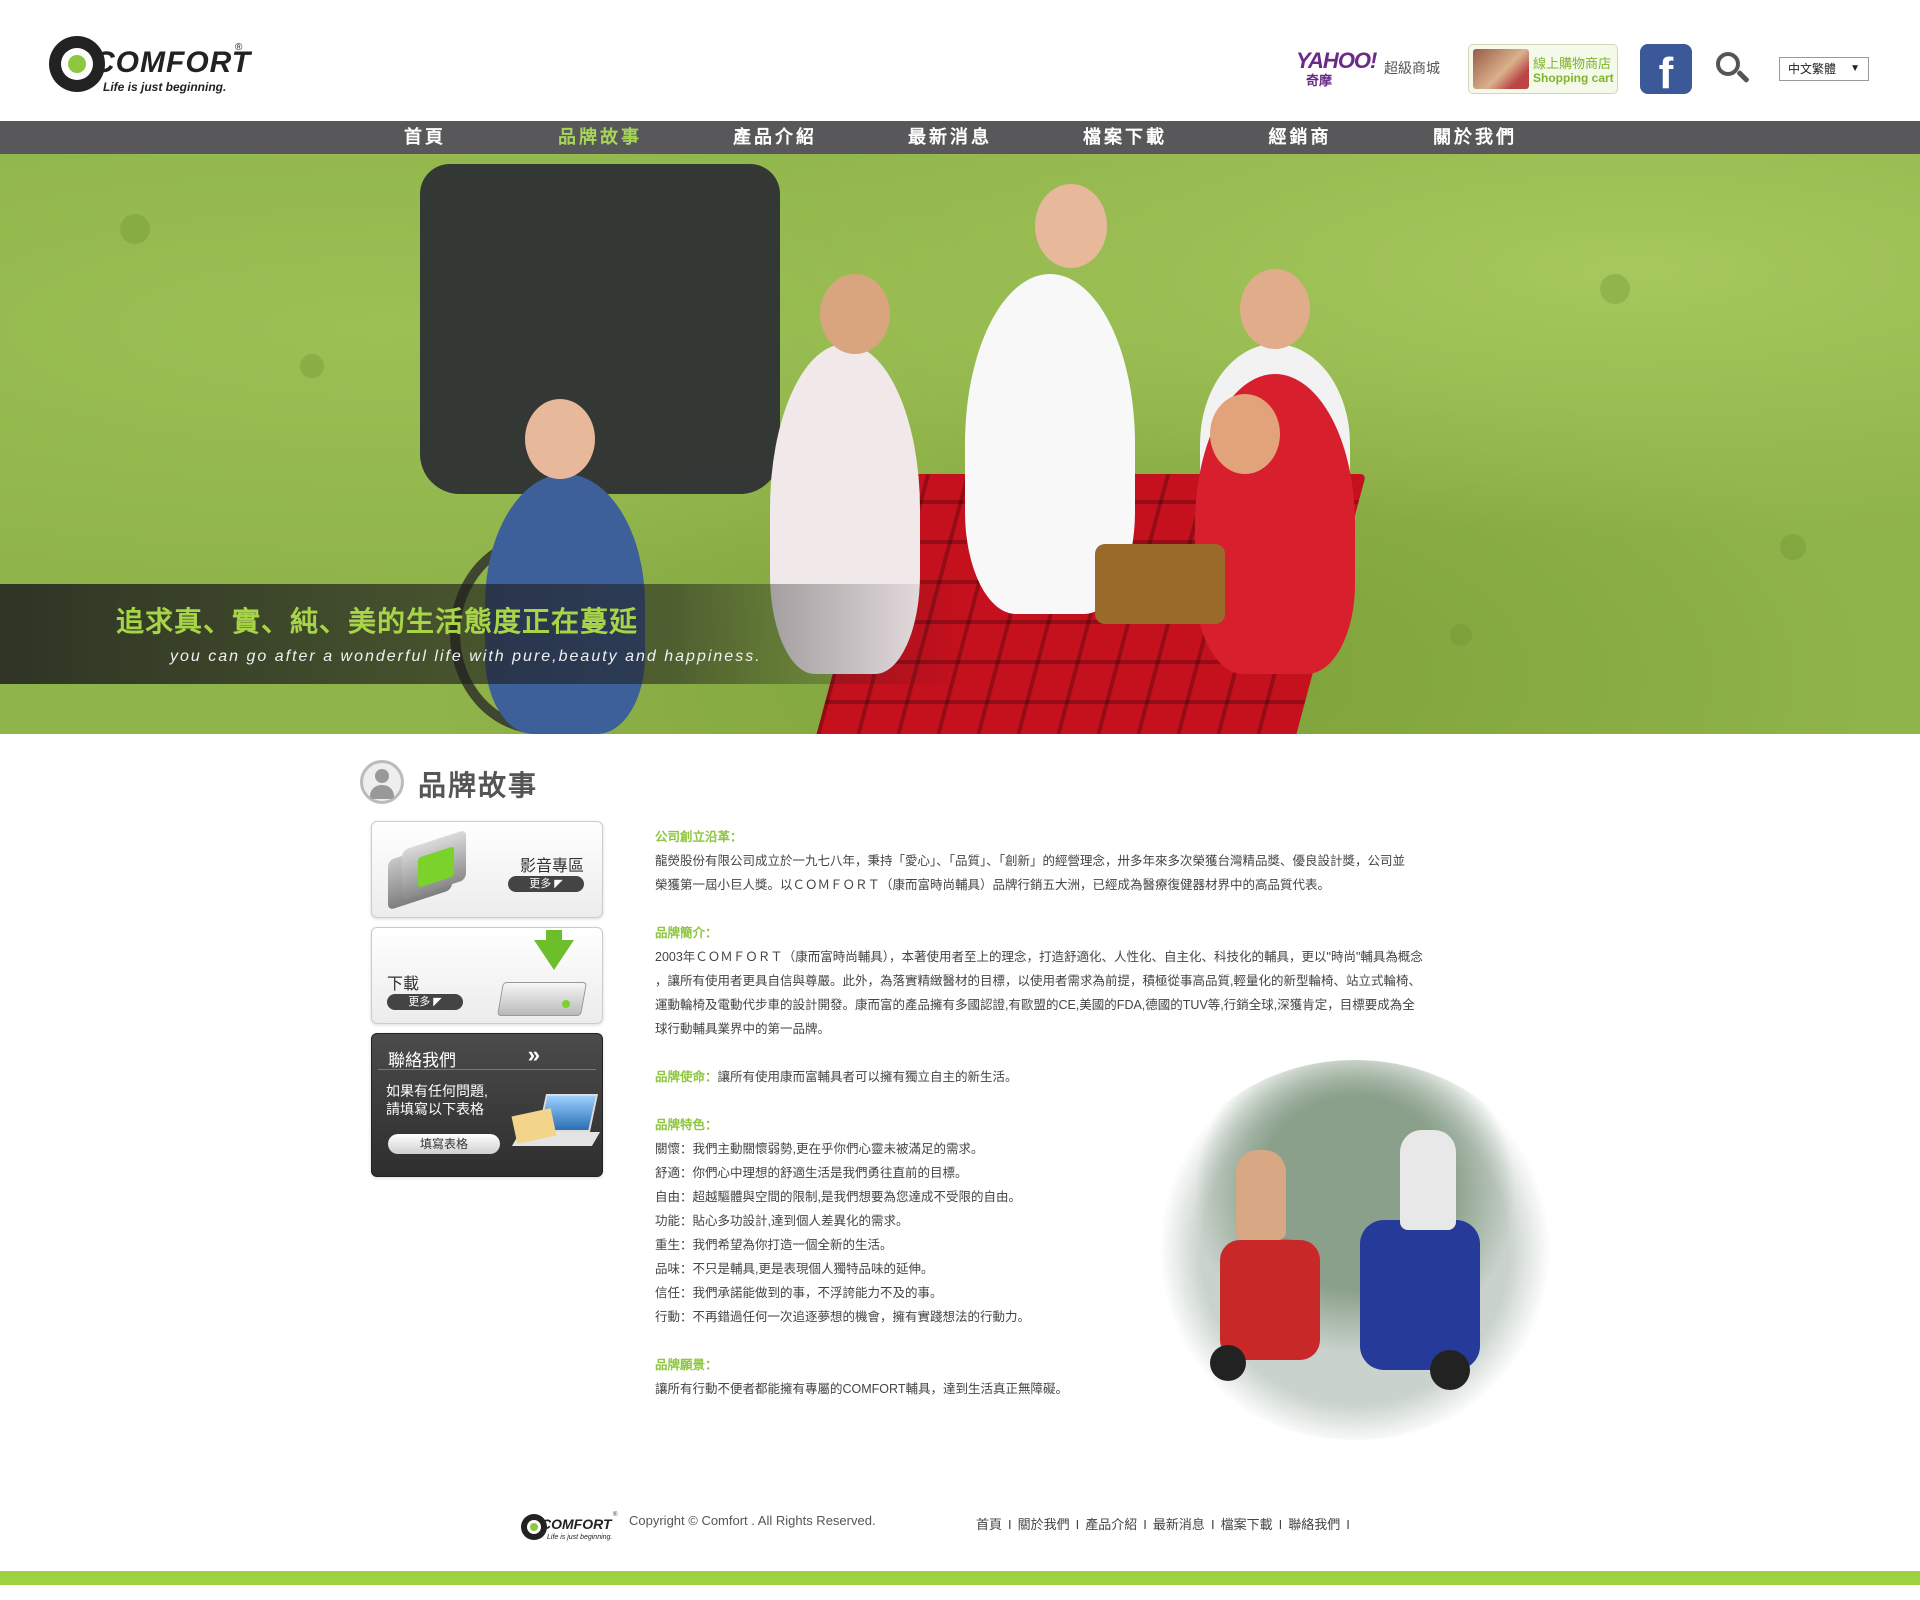 The width and height of the screenshot is (1920, 1600). What do you see at coordinates (743, 1029) in the screenshot?
I see `intro-line: 球行動輔具業界中的第一品牌。` at bounding box center [743, 1029].